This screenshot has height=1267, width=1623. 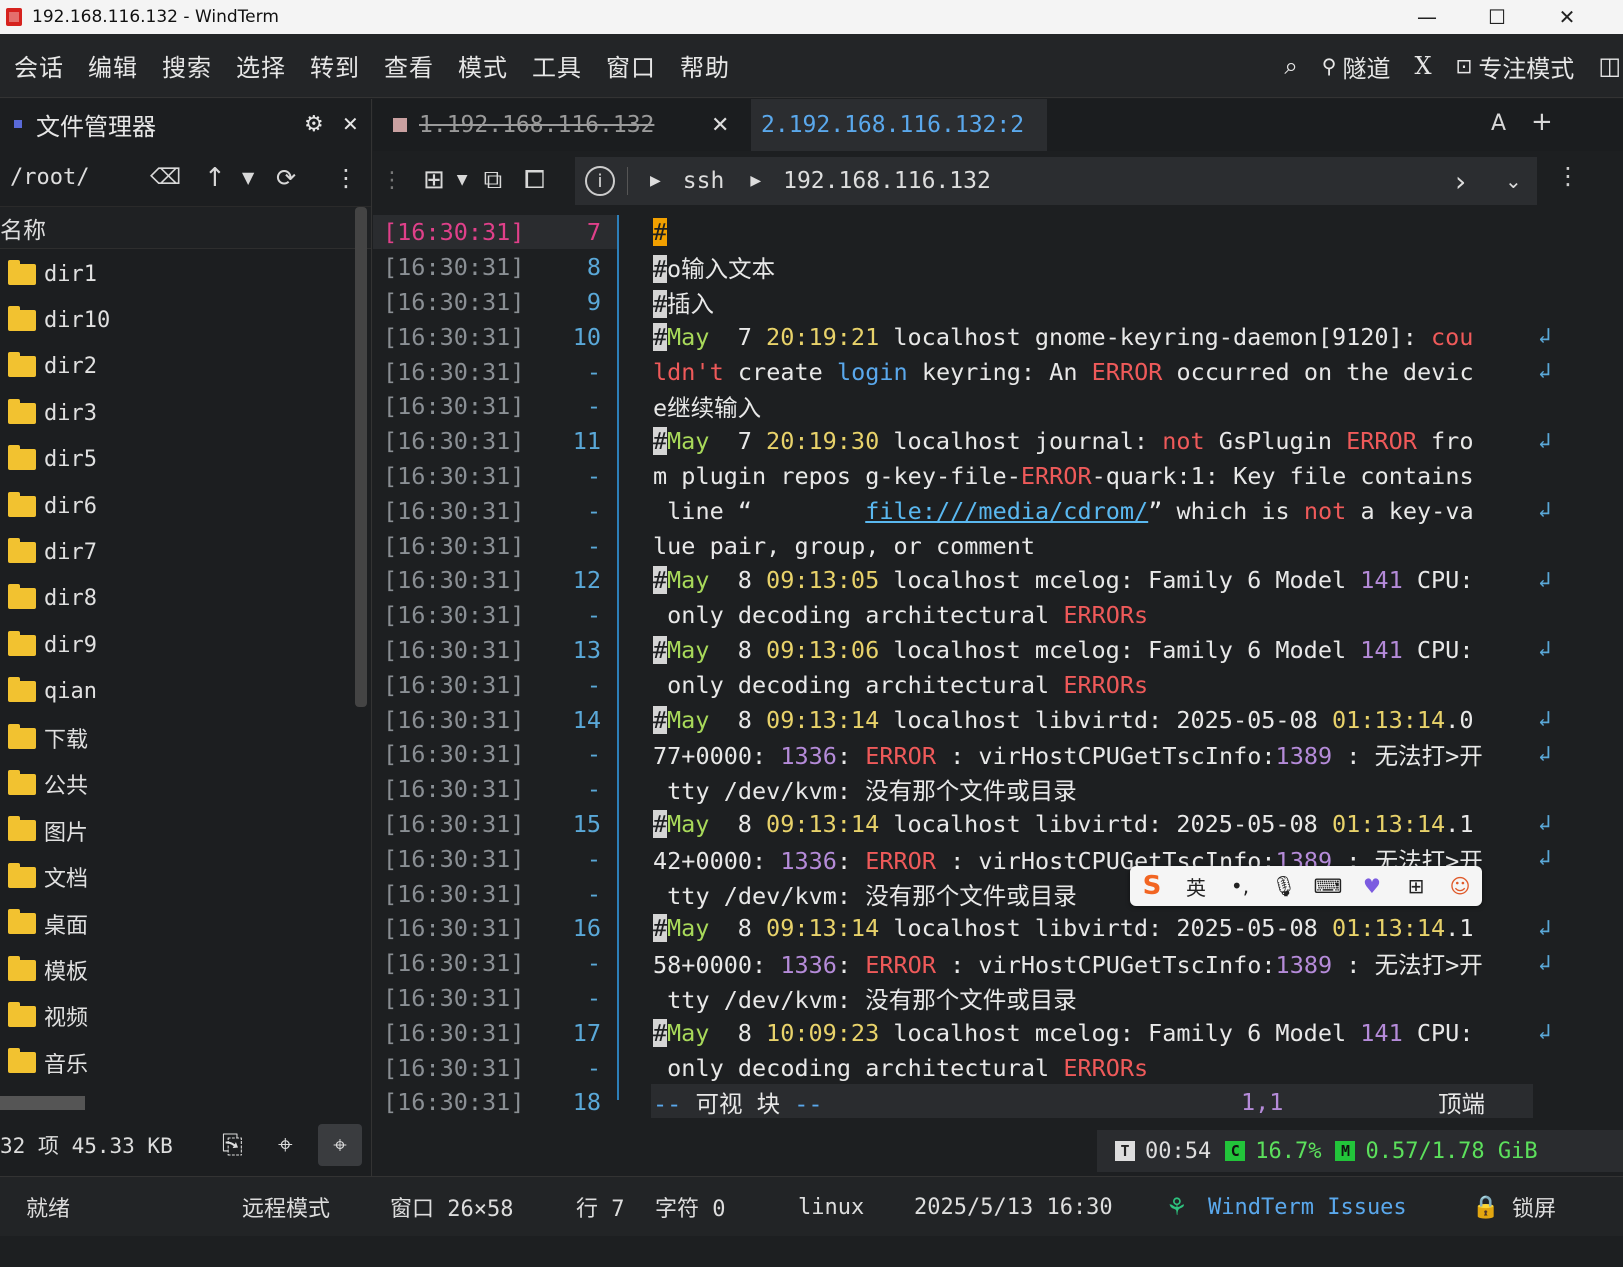 I want to click on file-item-dir7: dir7, so click(x=185, y=552).